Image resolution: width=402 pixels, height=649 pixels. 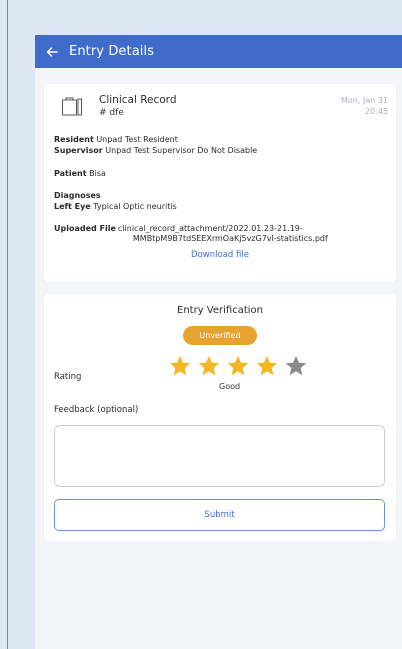 What do you see at coordinates (70, 173) in the screenshot?
I see `patient-label: Patient` at bounding box center [70, 173].